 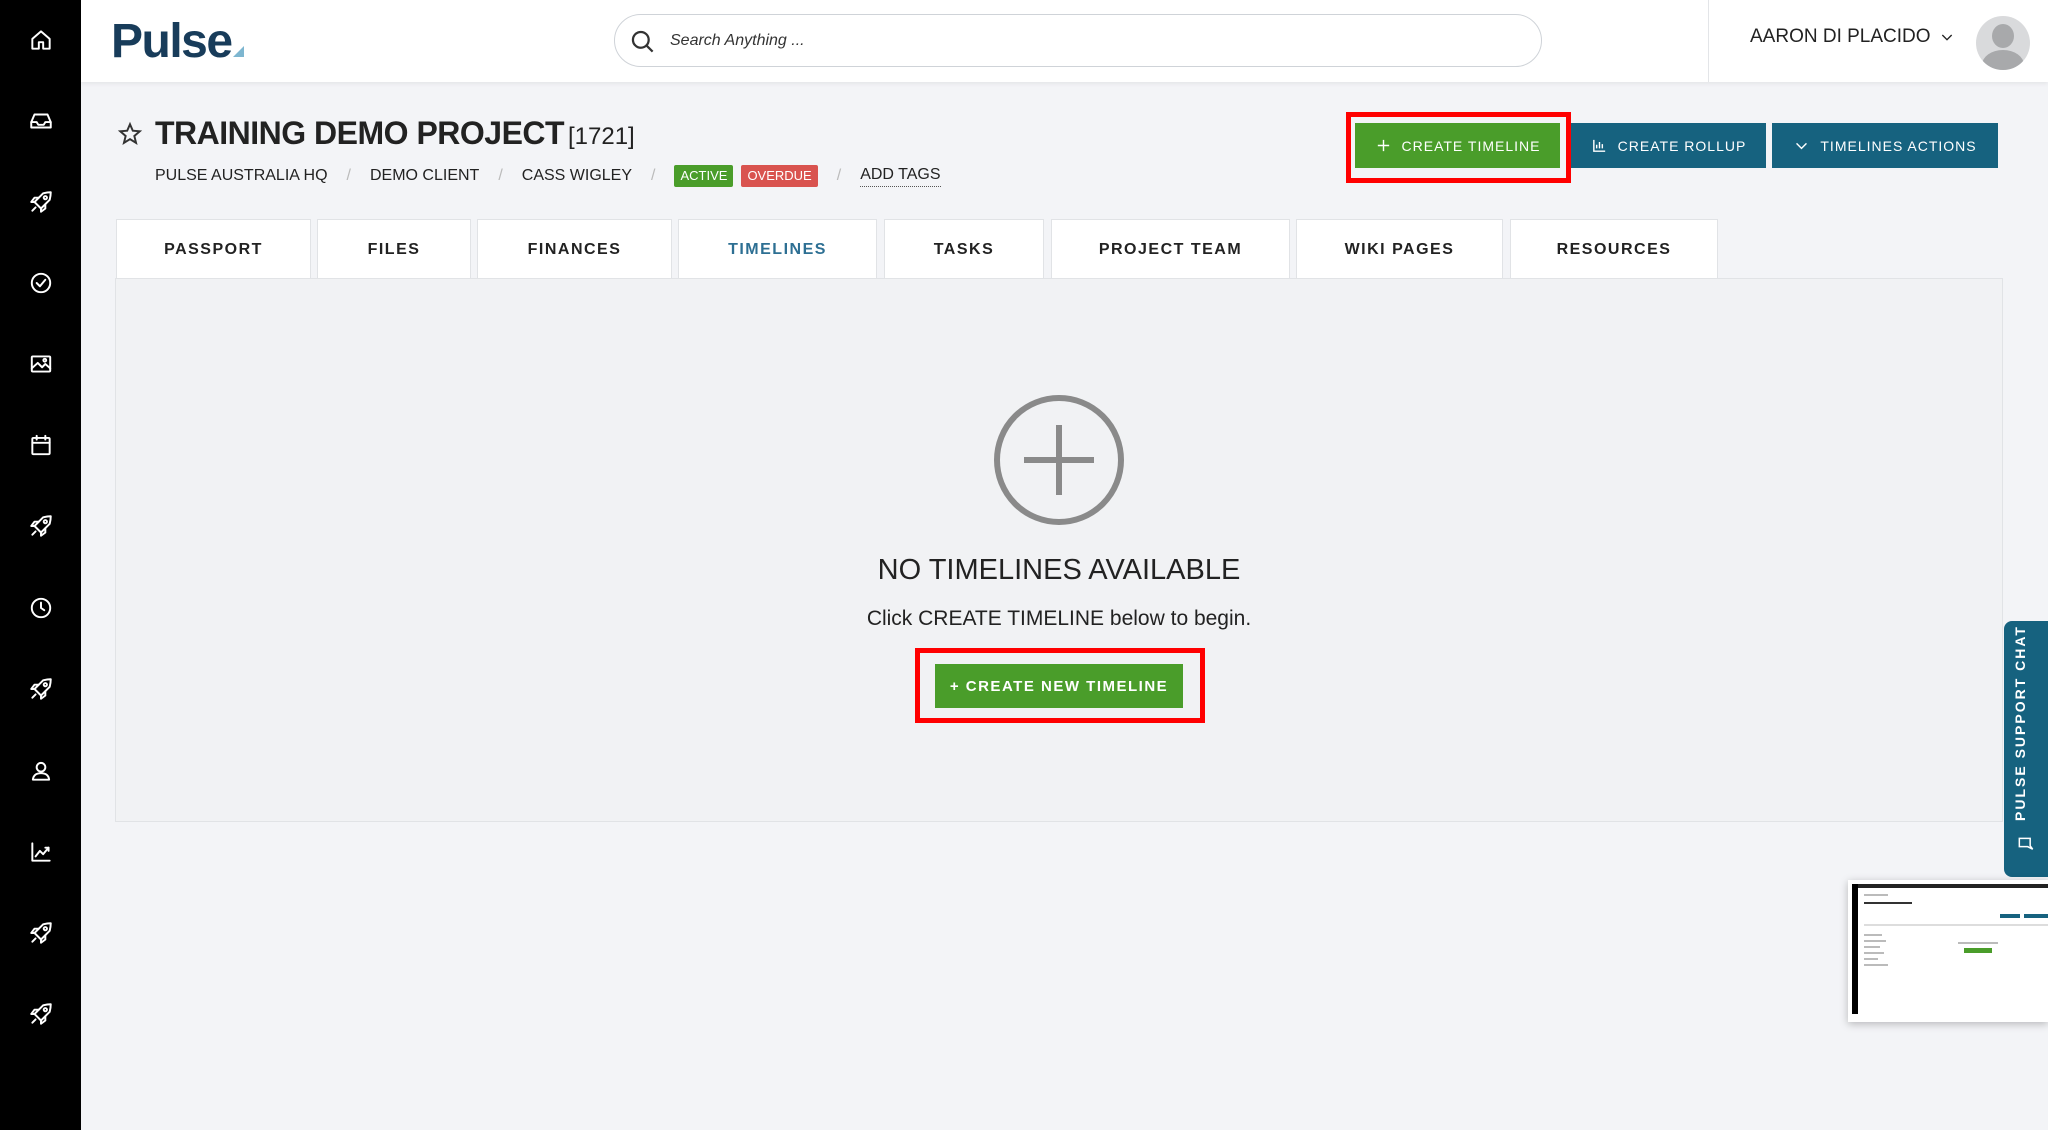 What do you see at coordinates (172, 41) in the screenshot?
I see `logo-text: Pulse` at bounding box center [172, 41].